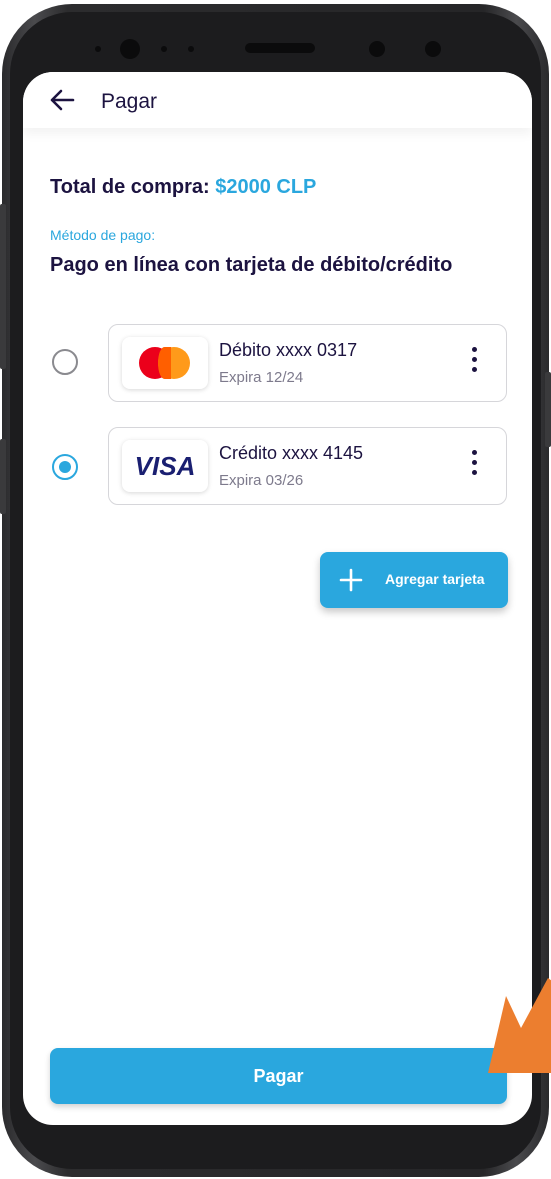  Describe the element at coordinates (65, 467) in the screenshot. I see `card-radio-credit` at that location.